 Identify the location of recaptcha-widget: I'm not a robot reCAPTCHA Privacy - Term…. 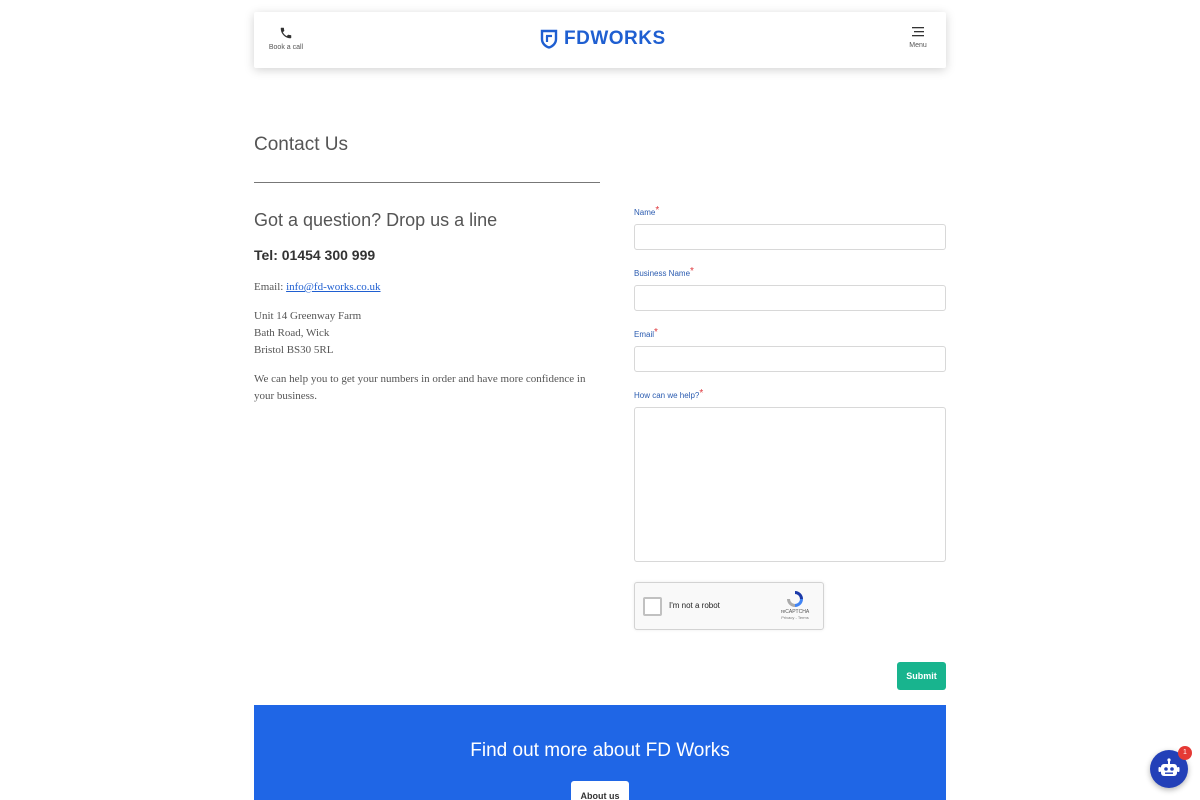
(729, 606).